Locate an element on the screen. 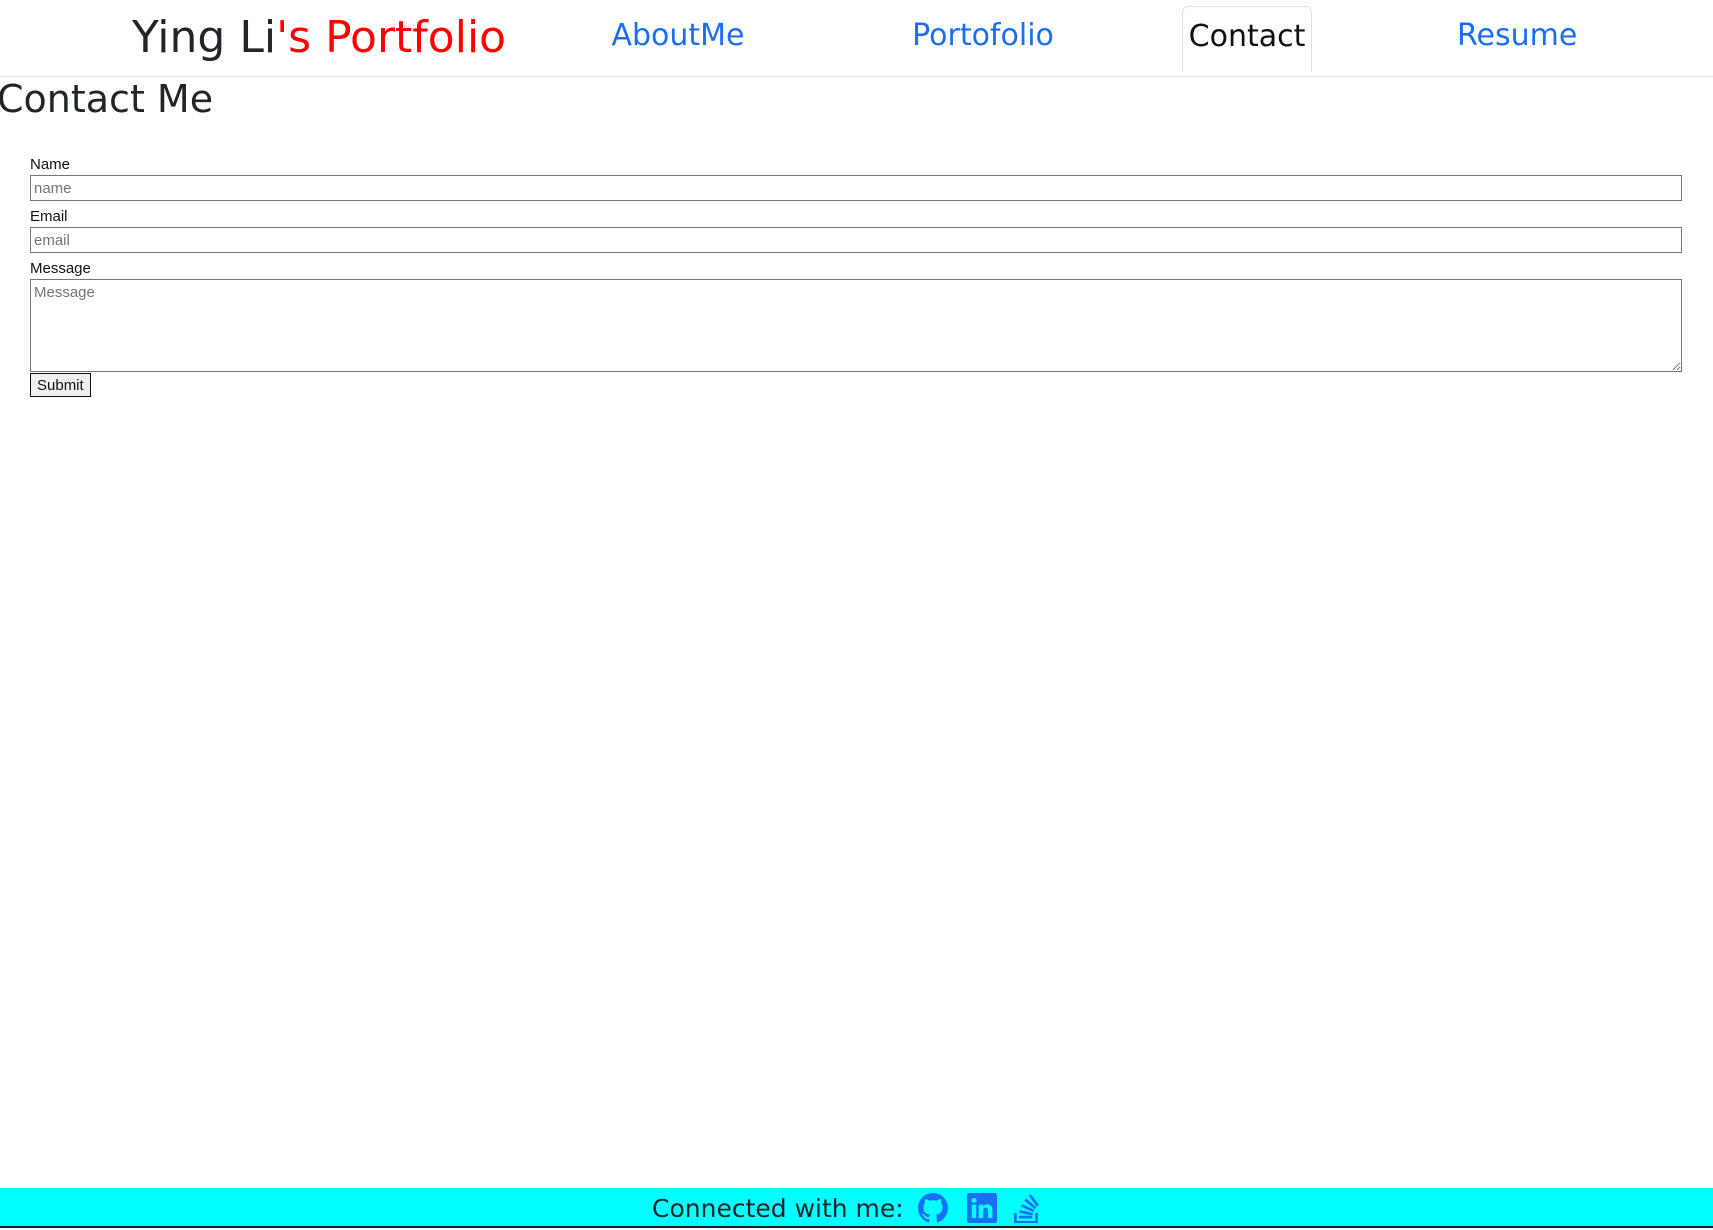 Image resolution: width=1713 pixels, height=1230 pixels. site-footer: Connected with me: is located at coordinates (856, 1208).